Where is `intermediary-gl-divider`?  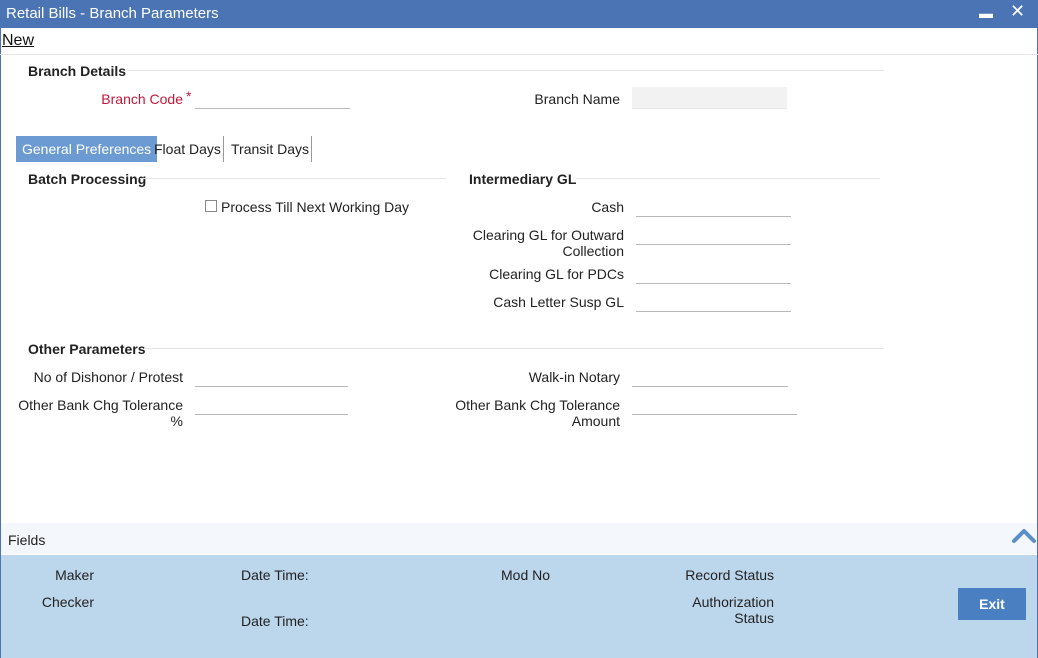
intermediary-gl-divider is located at coordinates (728, 178).